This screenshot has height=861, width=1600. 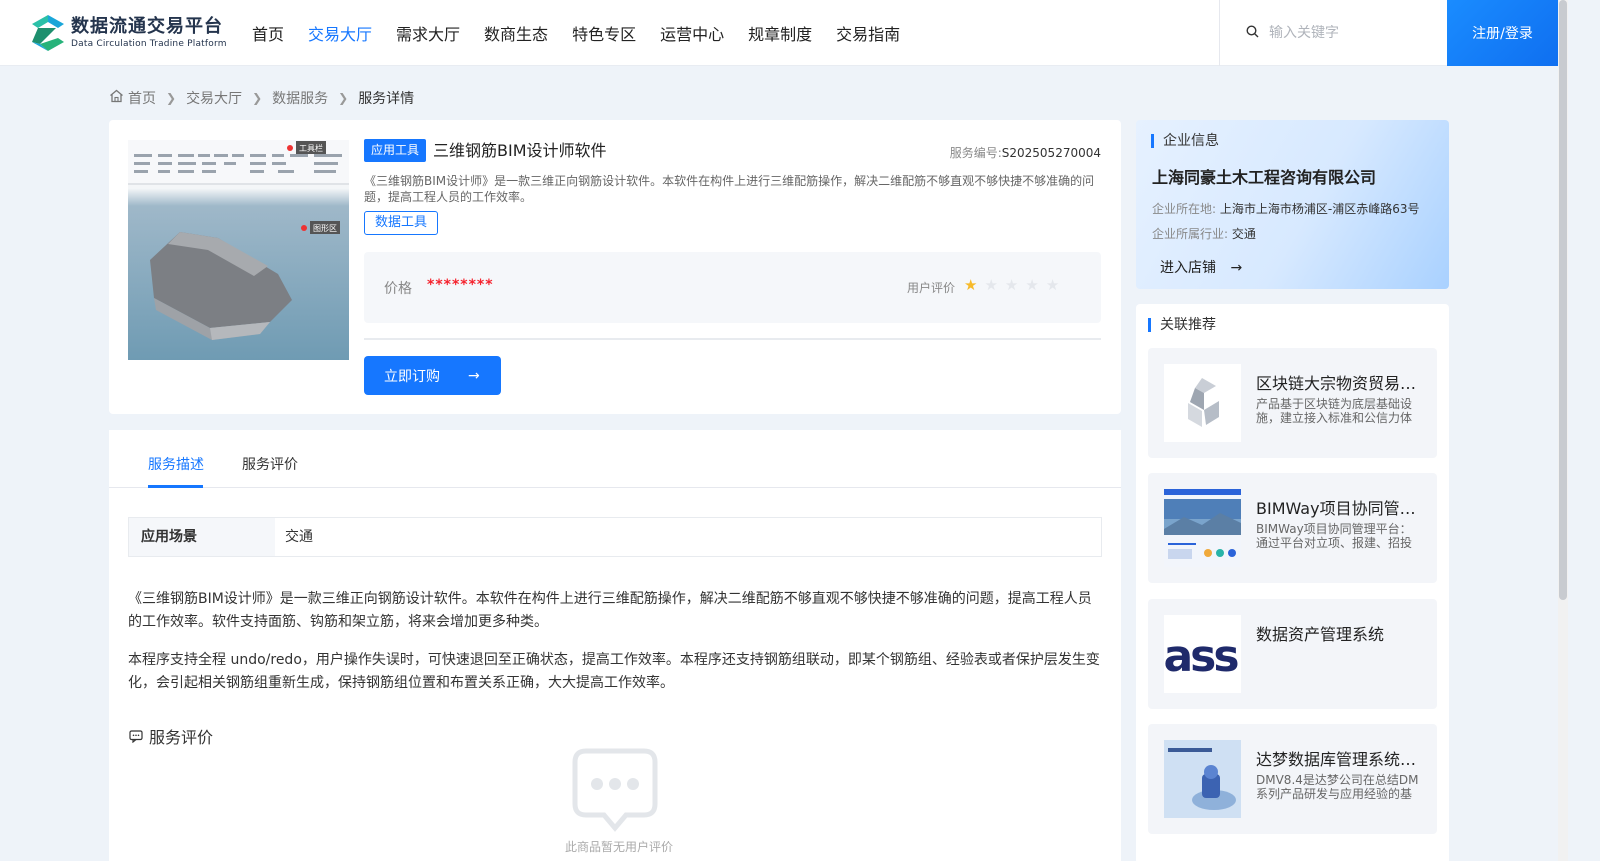 What do you see at coordinates (270, 464) in the screenshot?
I see `tab-service-reviews: 服务评价` at bounding box center [270, 464].